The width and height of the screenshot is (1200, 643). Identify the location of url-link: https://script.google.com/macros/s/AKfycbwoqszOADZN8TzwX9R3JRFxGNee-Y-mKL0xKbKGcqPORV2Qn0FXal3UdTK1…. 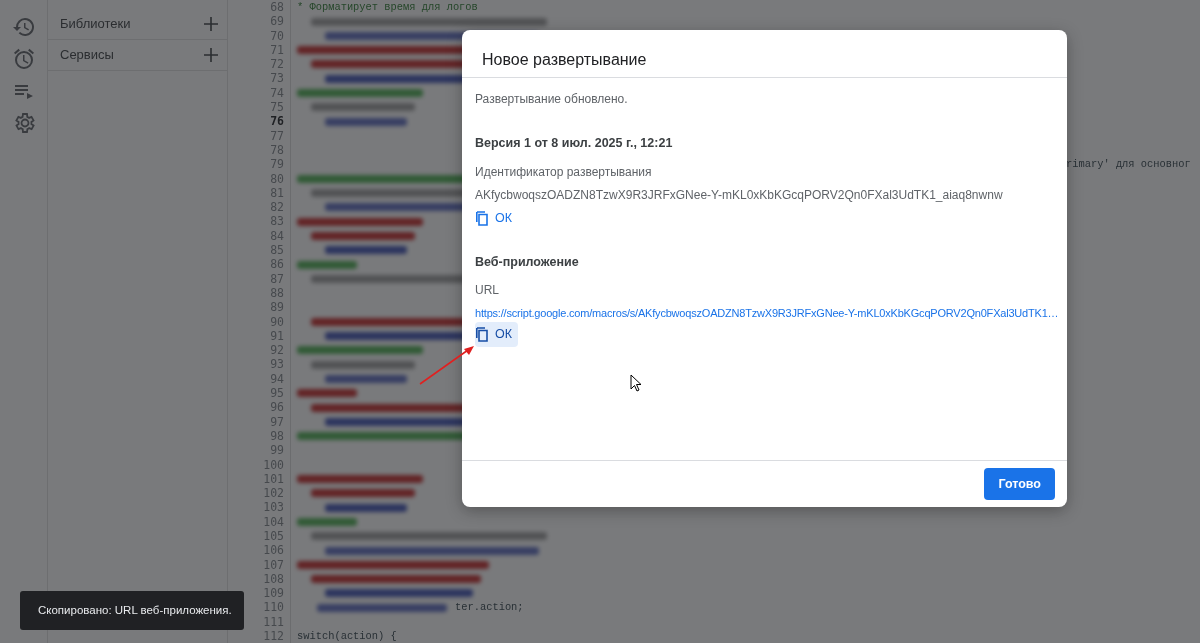
(767, 313).